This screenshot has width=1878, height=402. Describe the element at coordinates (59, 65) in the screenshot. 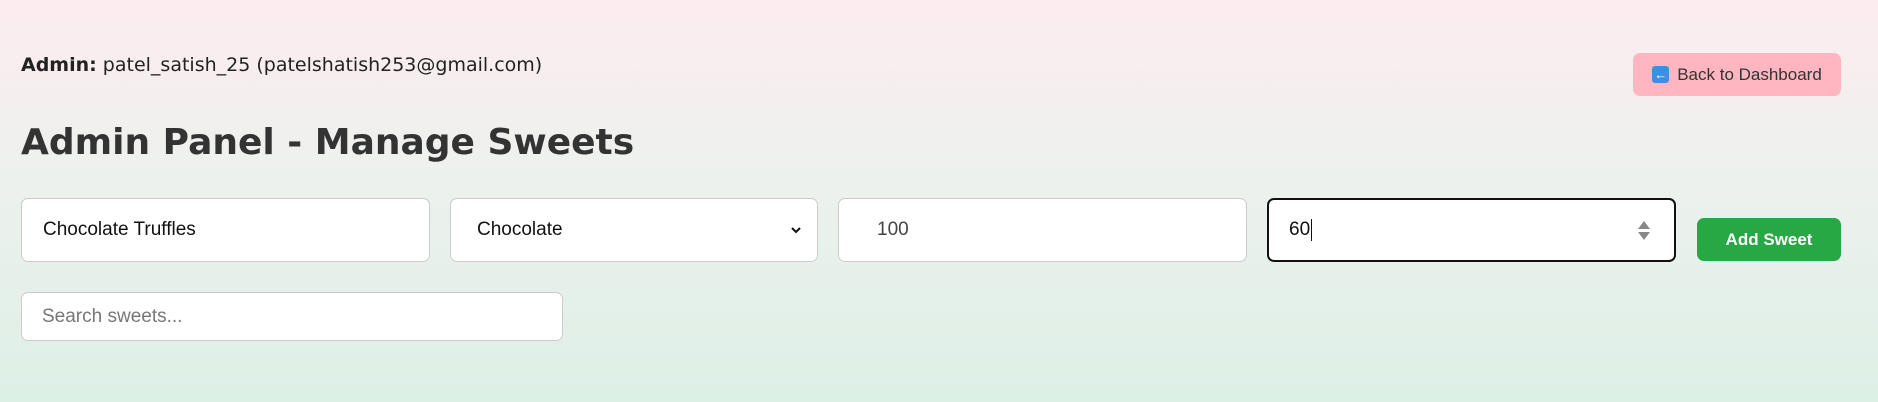

I see `admin-label: Admin:` at that location.